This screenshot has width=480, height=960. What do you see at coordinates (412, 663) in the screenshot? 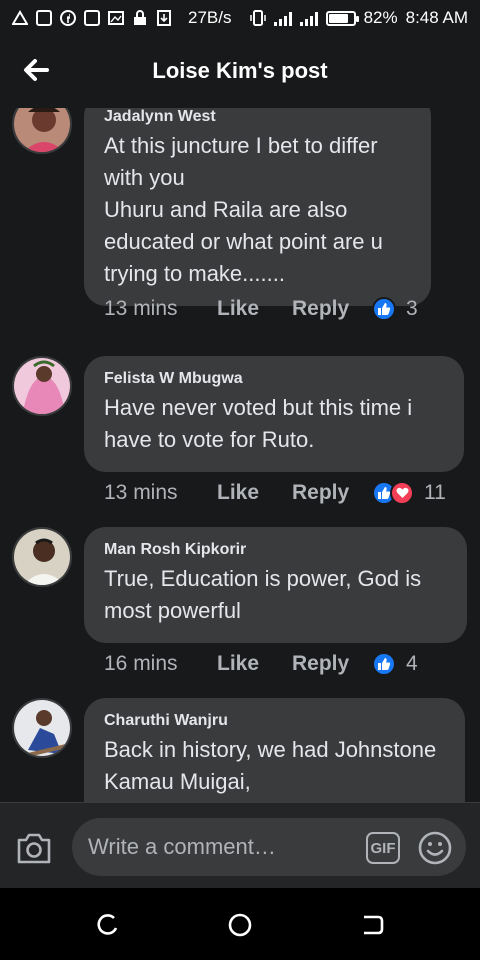
I see `reaction-count: 4` at bounding box center [412, 663].